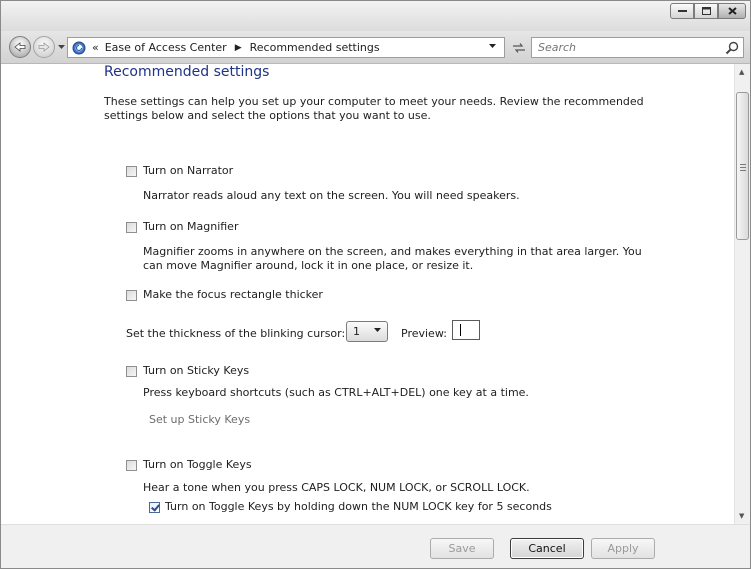 The height and width of the screenshot is (569, 751). What do you see at coordinates (377, 330) in the screenshot?
I see `chevron-down-icon` at bounding box center [377, 330].